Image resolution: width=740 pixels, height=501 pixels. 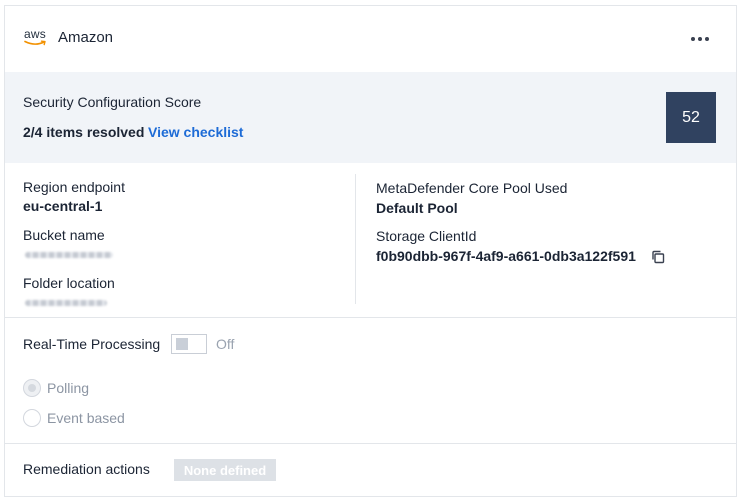 I want to click on column-divider, so click(x=355, y=239).